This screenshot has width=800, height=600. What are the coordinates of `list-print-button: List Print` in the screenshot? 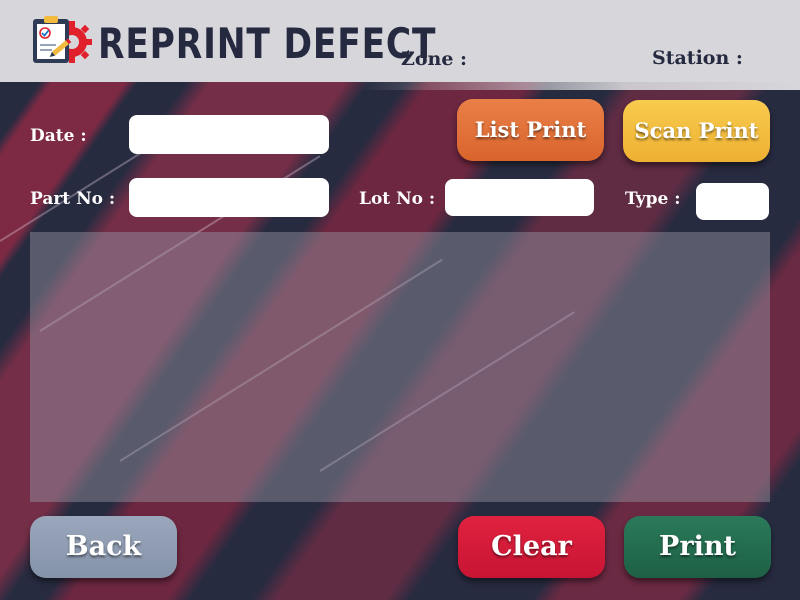 It's located at (530, 130).